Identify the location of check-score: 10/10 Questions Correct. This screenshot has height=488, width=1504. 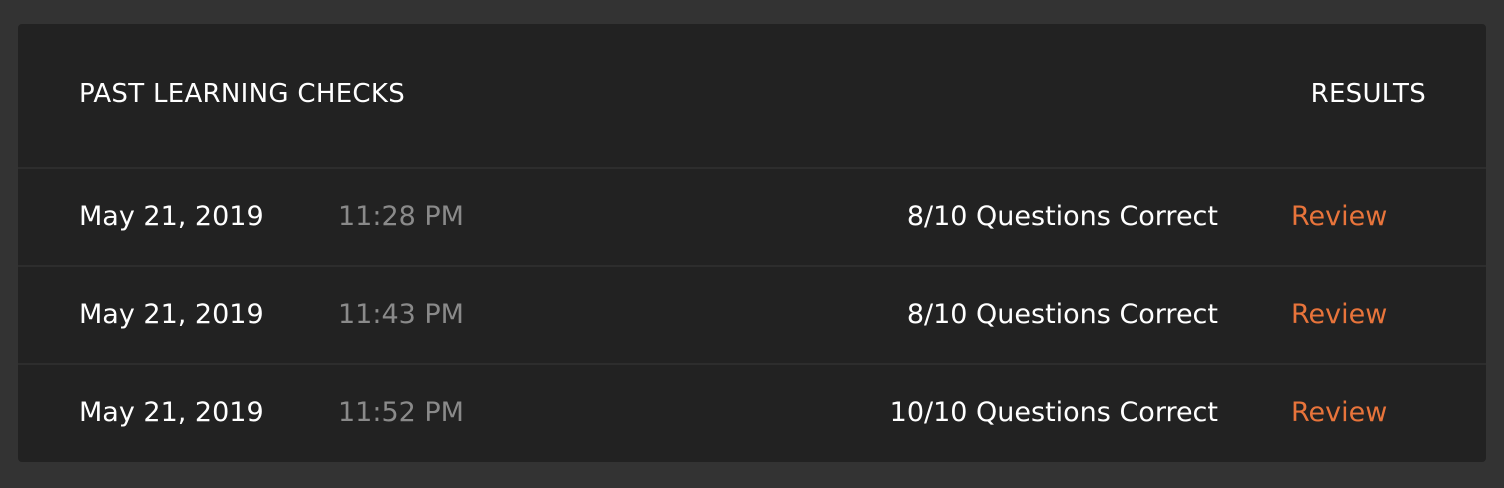
(1053, 412).